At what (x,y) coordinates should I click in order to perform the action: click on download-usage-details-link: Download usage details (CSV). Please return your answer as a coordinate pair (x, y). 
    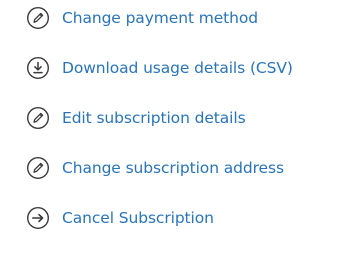
    Looking at the image, I should click on (187, 68).